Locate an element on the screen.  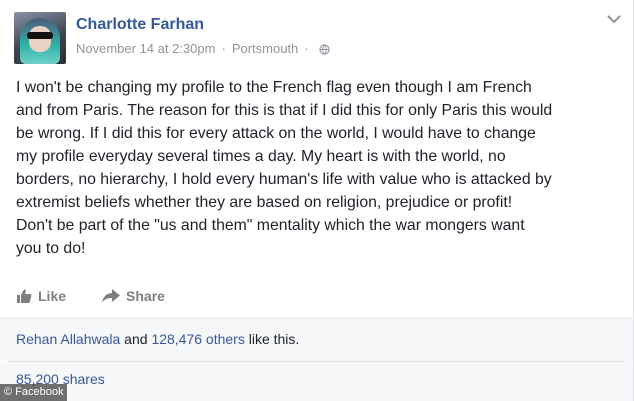
avatar-glasses is located at coordinates (40, 35).